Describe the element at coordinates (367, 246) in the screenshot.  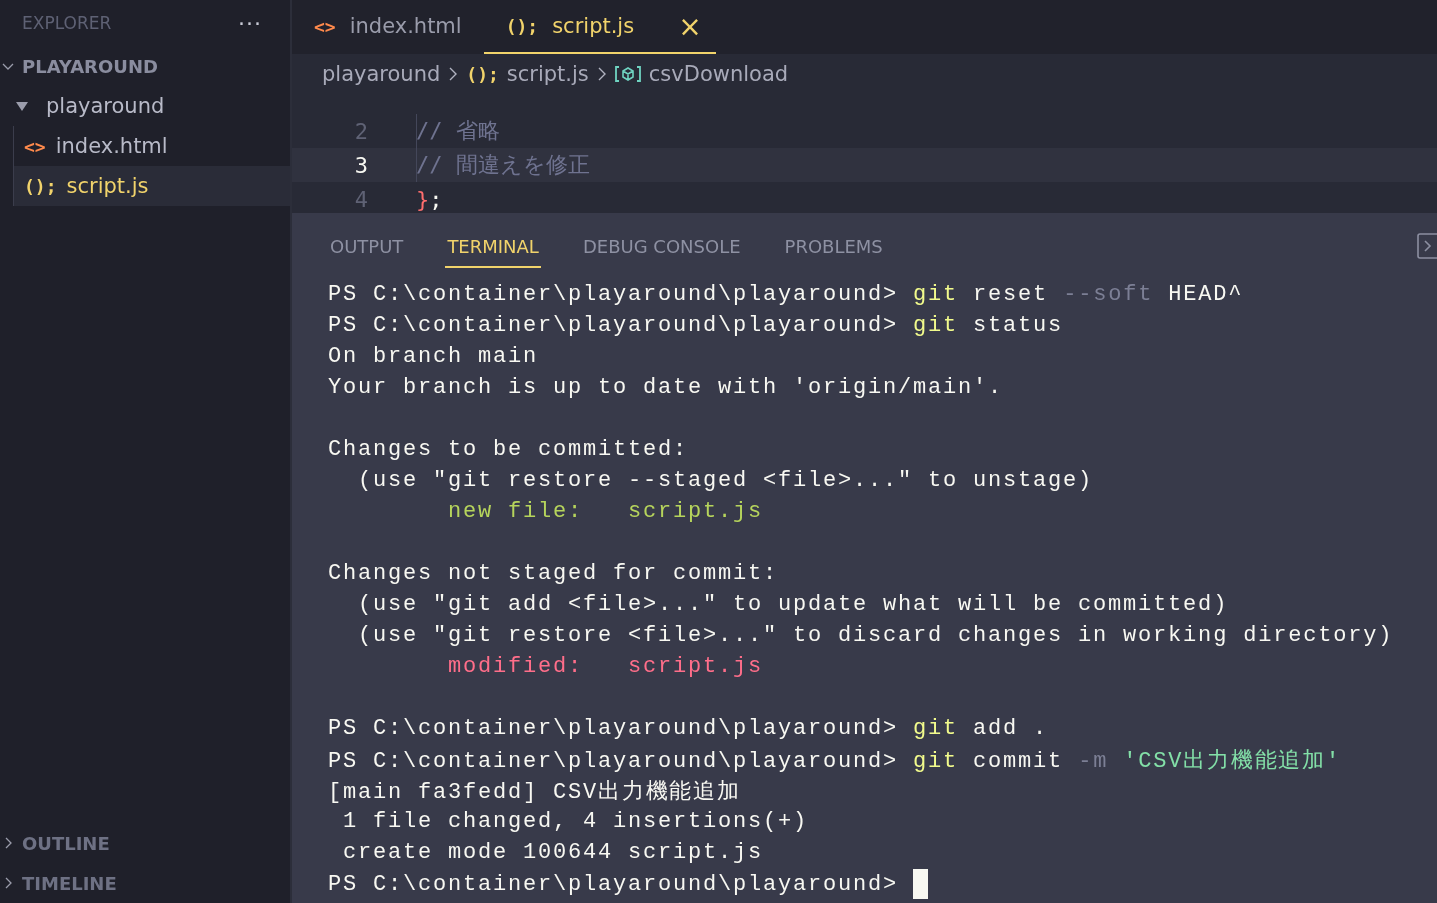
I see `panel-tab: OUTPUT` at that location.